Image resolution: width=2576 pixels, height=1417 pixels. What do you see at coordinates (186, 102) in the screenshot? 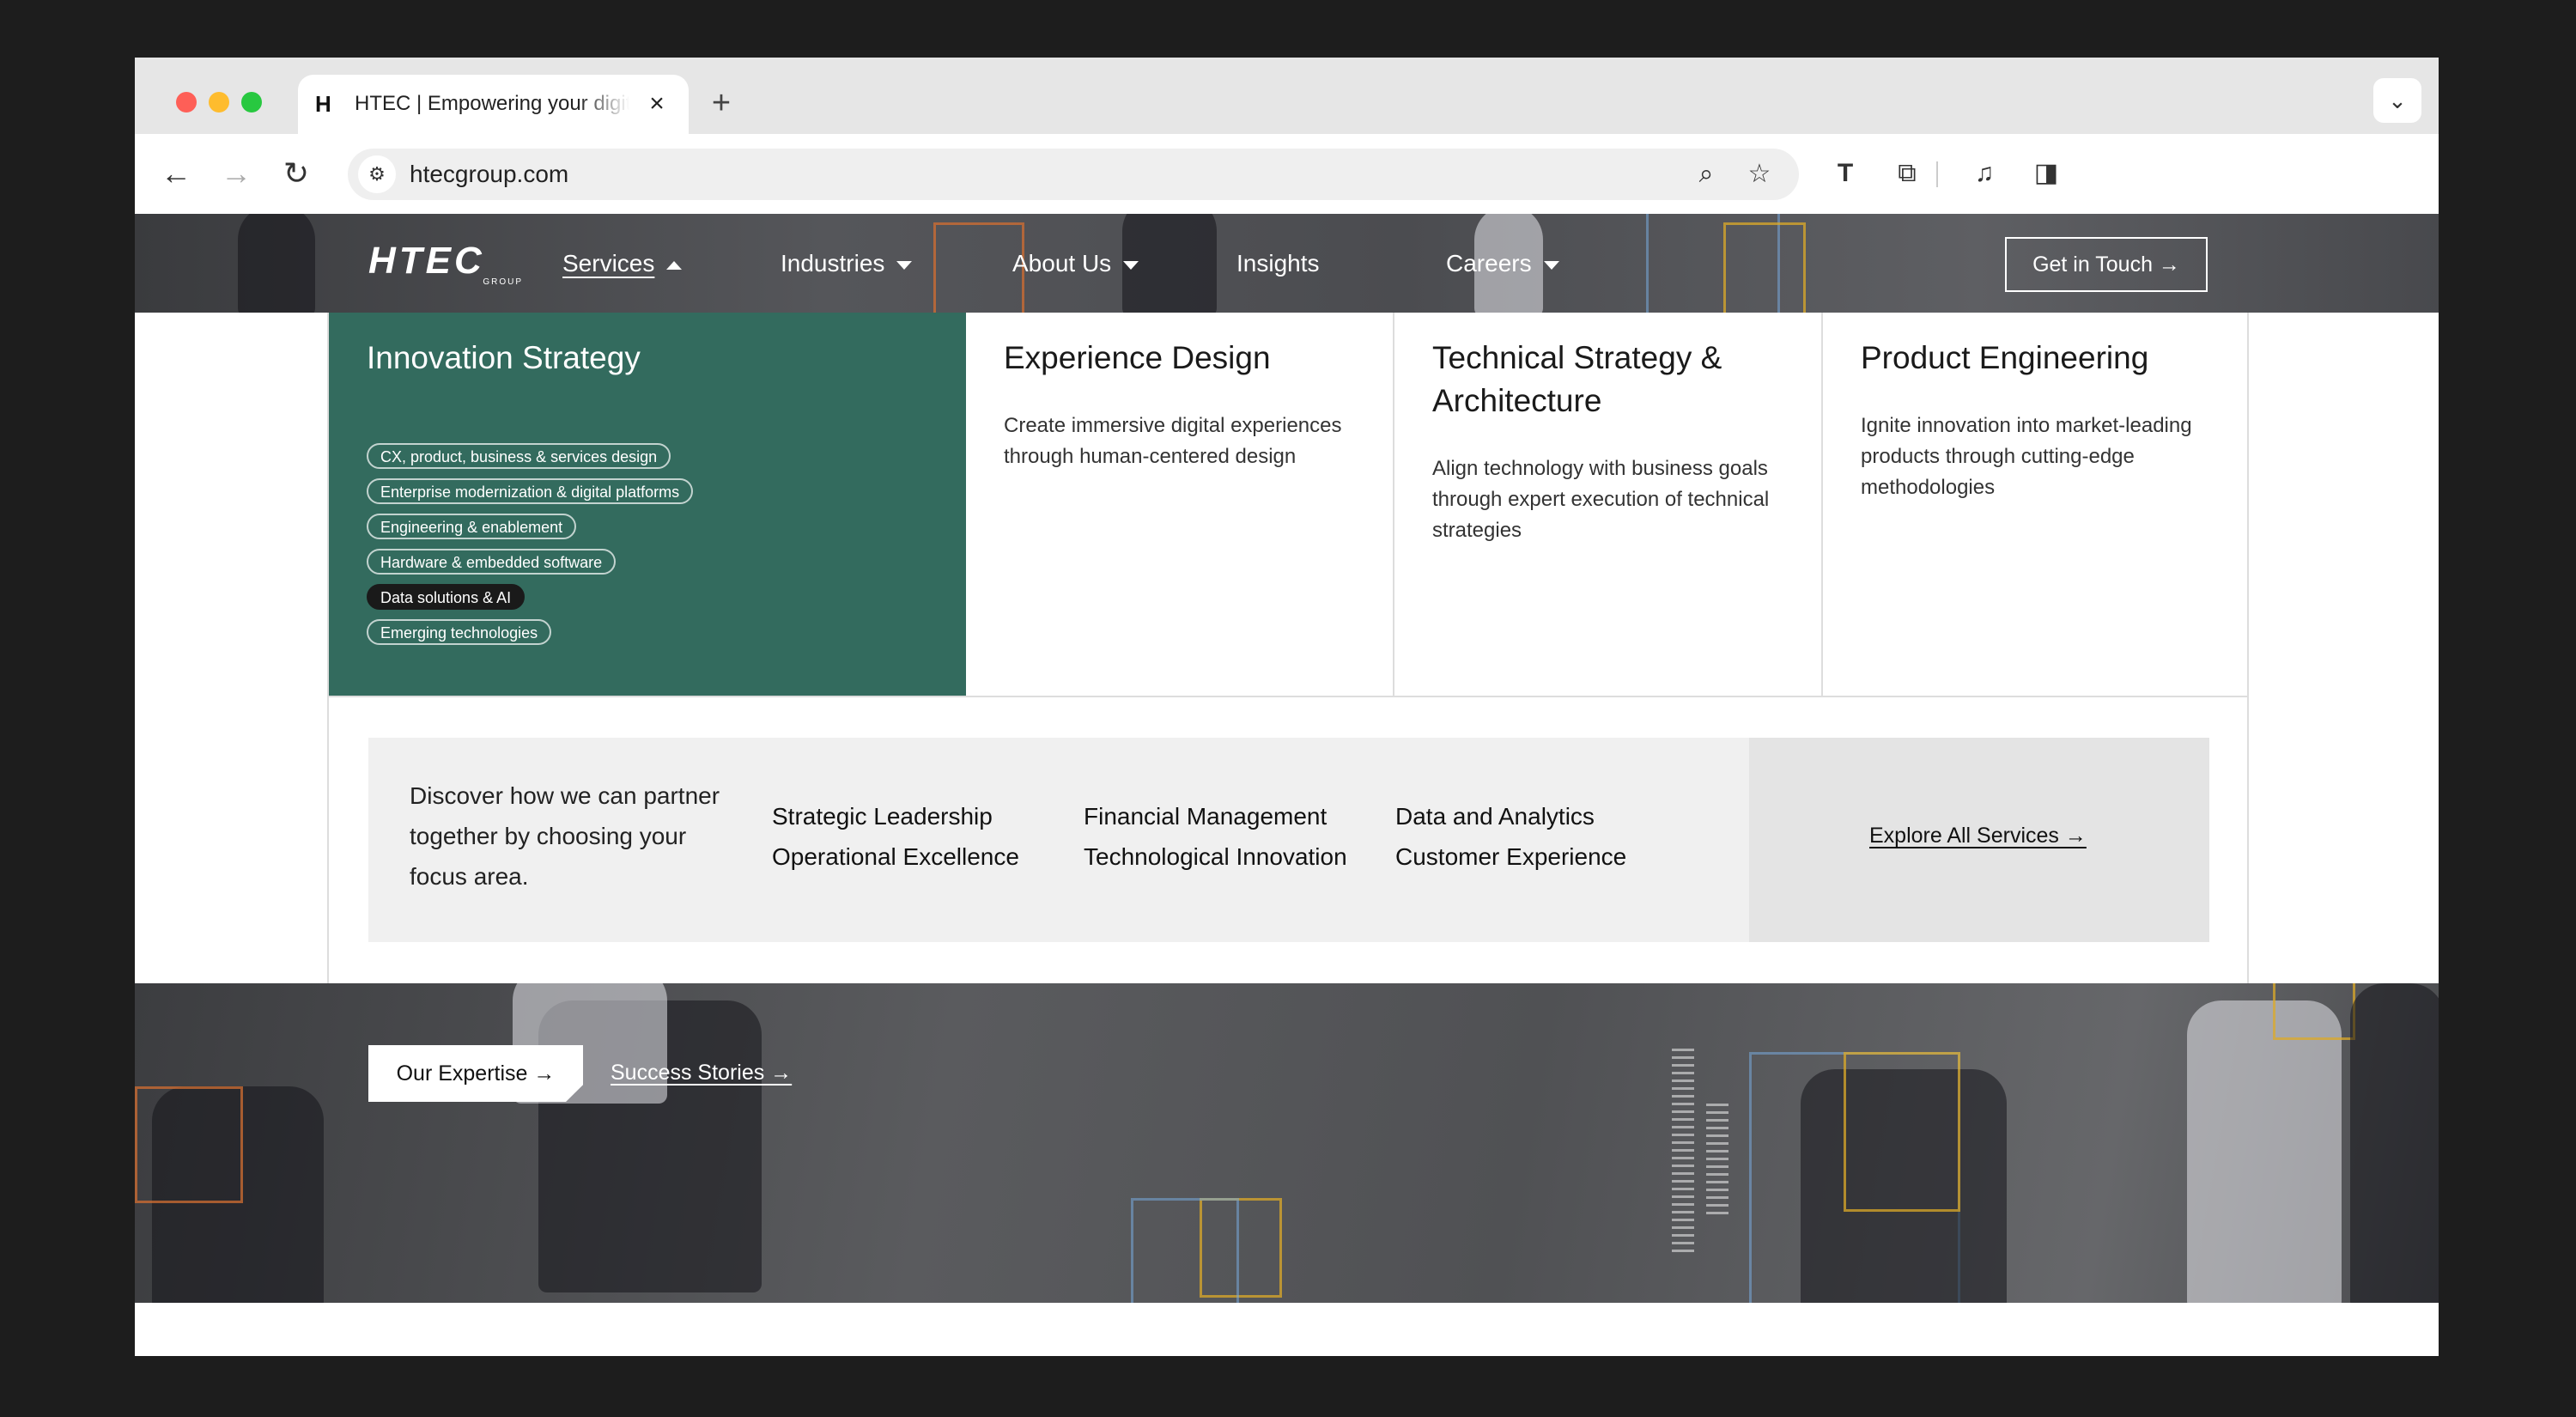
I see `close-window-button` at bounding box center [186, 102].